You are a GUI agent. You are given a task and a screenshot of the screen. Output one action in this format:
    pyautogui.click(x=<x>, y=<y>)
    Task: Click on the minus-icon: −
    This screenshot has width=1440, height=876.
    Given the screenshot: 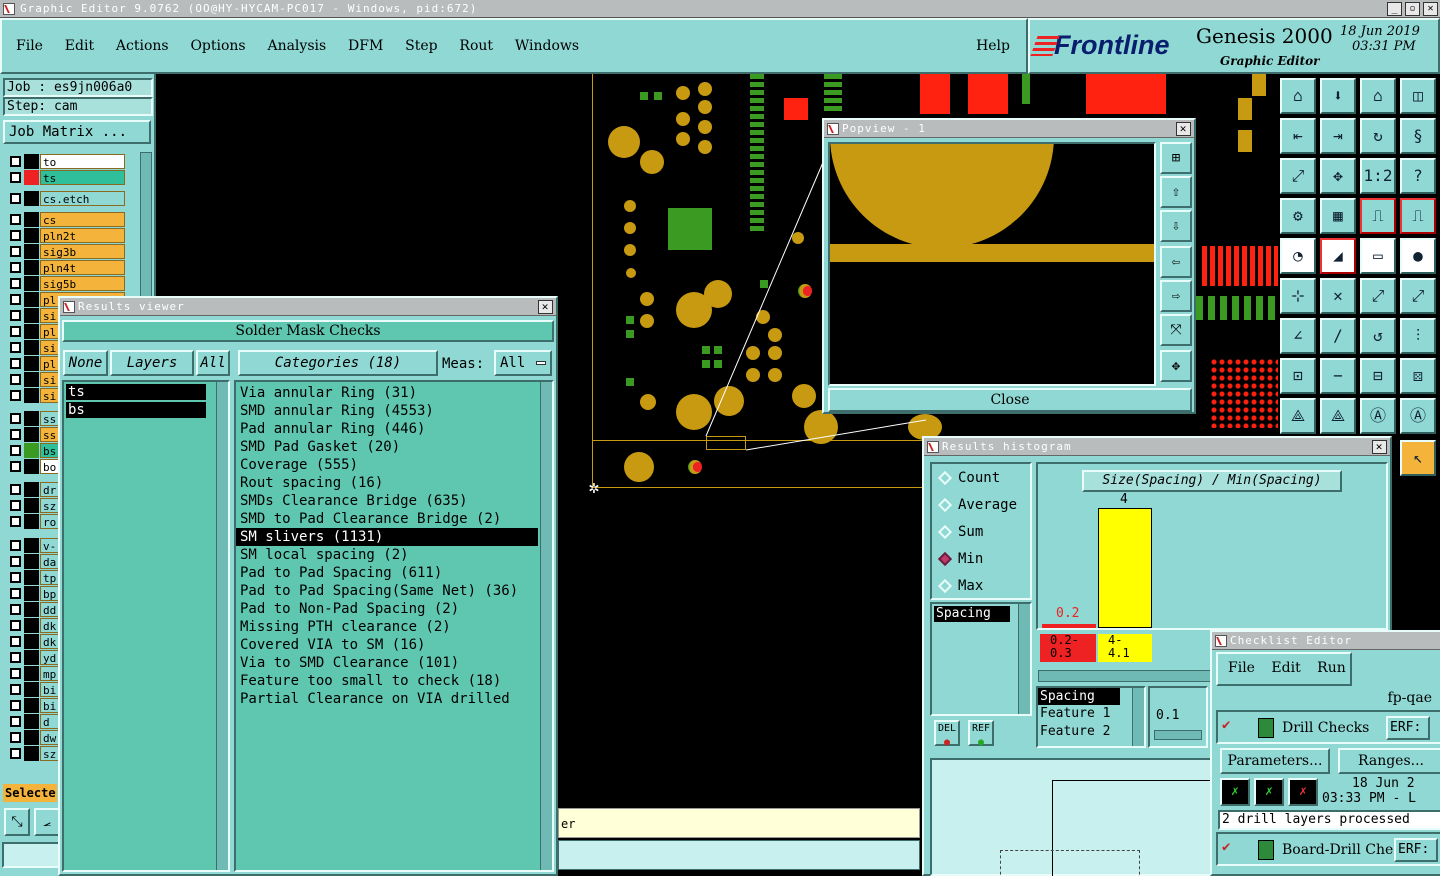 What is the action you would take?
    pyautogui.click(x=1338, y=376)
    